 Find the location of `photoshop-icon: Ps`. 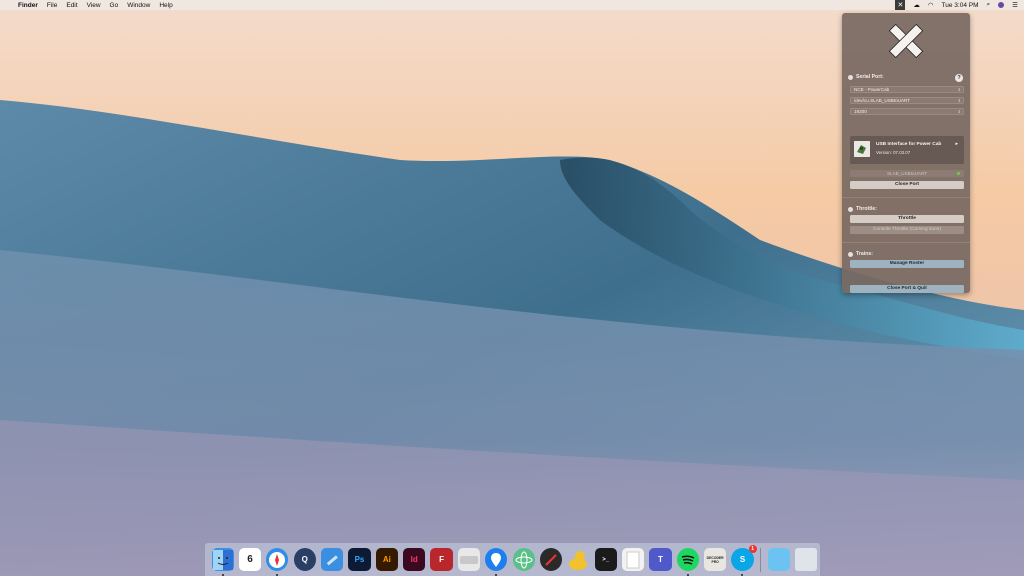

photoshop-icon: Ps is located at coordinates (359, 559).